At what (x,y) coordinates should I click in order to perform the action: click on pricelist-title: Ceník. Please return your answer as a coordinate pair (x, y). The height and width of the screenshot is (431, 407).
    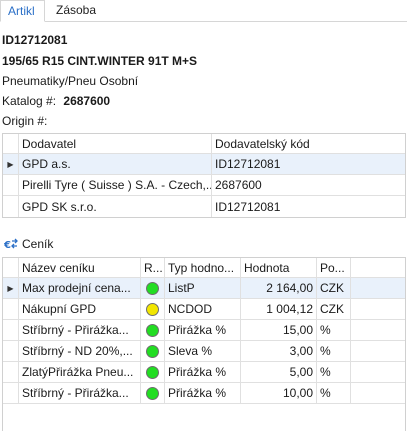
    Looking at the image, I should click on (38, 244).